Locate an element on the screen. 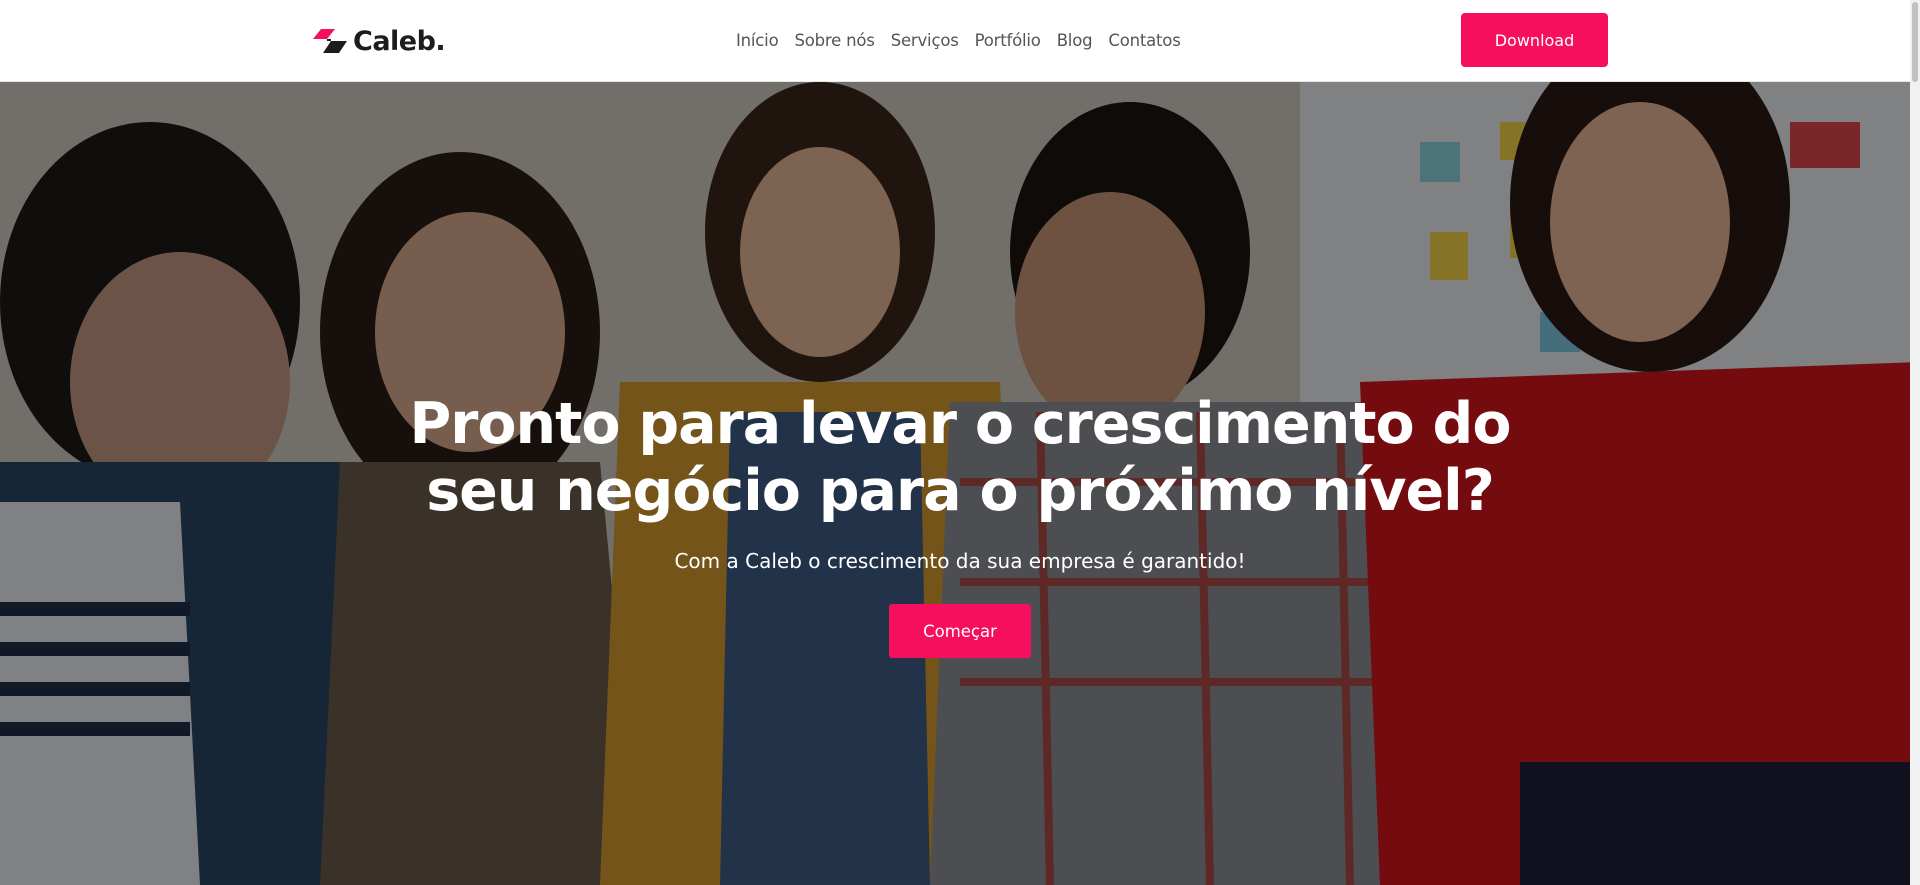  download-button: Download is located at coordinates (1534, 40).